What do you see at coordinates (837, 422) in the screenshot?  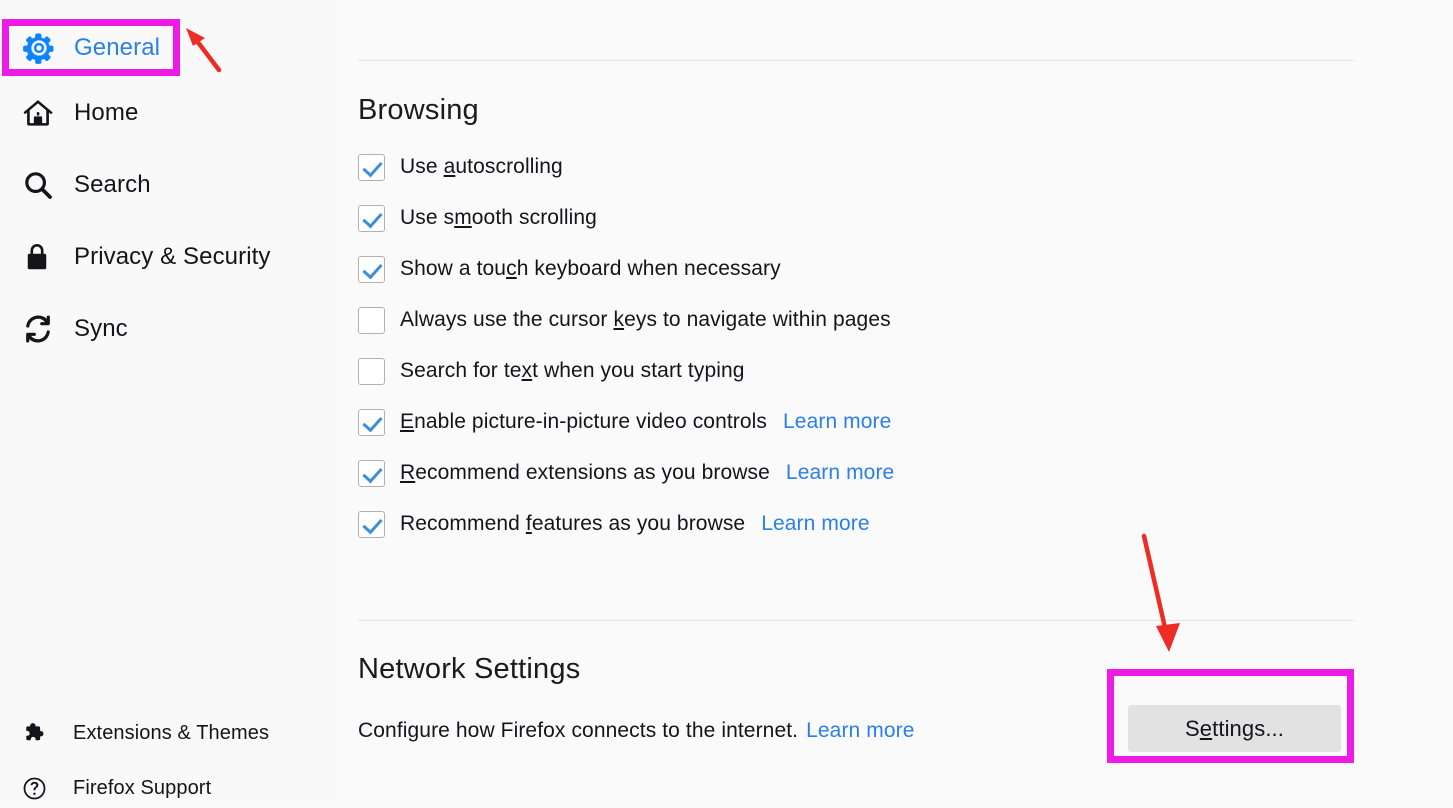 I see `learn-more-link-picture-in-picture: Learn more` at bounding box center [837, 422].